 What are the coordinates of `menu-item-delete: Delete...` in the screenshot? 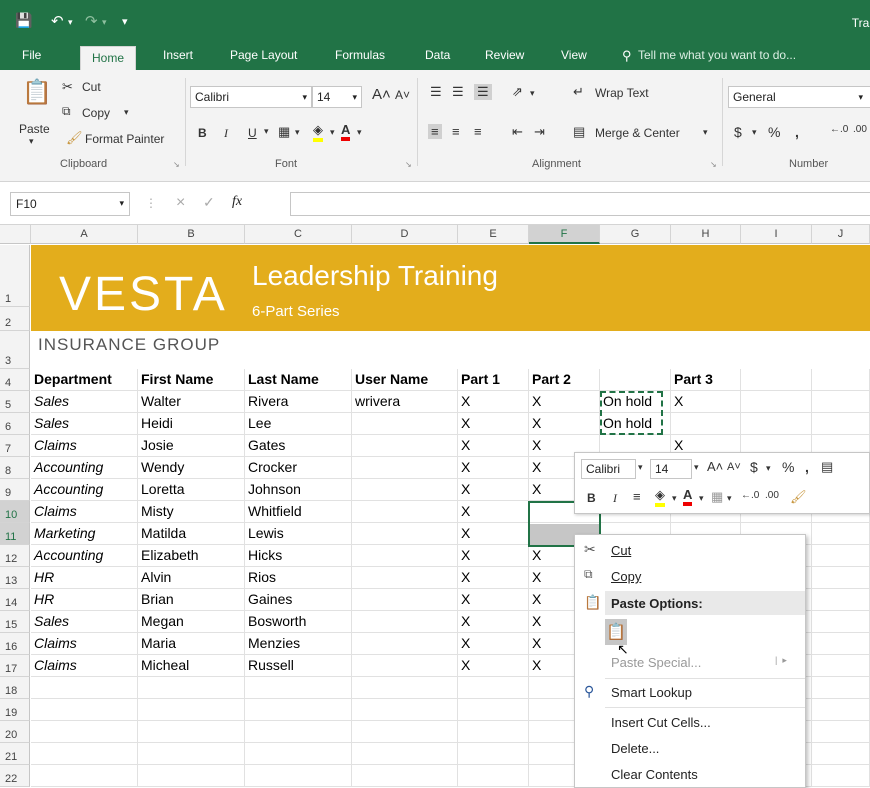 It's located at (635, 748).